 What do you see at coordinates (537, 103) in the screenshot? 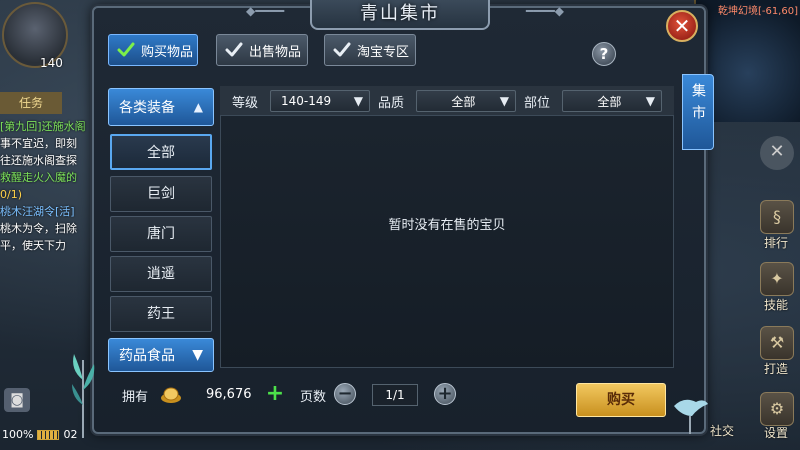
I see `slot-filter-label: 部位` at bounding box center [537, 103].